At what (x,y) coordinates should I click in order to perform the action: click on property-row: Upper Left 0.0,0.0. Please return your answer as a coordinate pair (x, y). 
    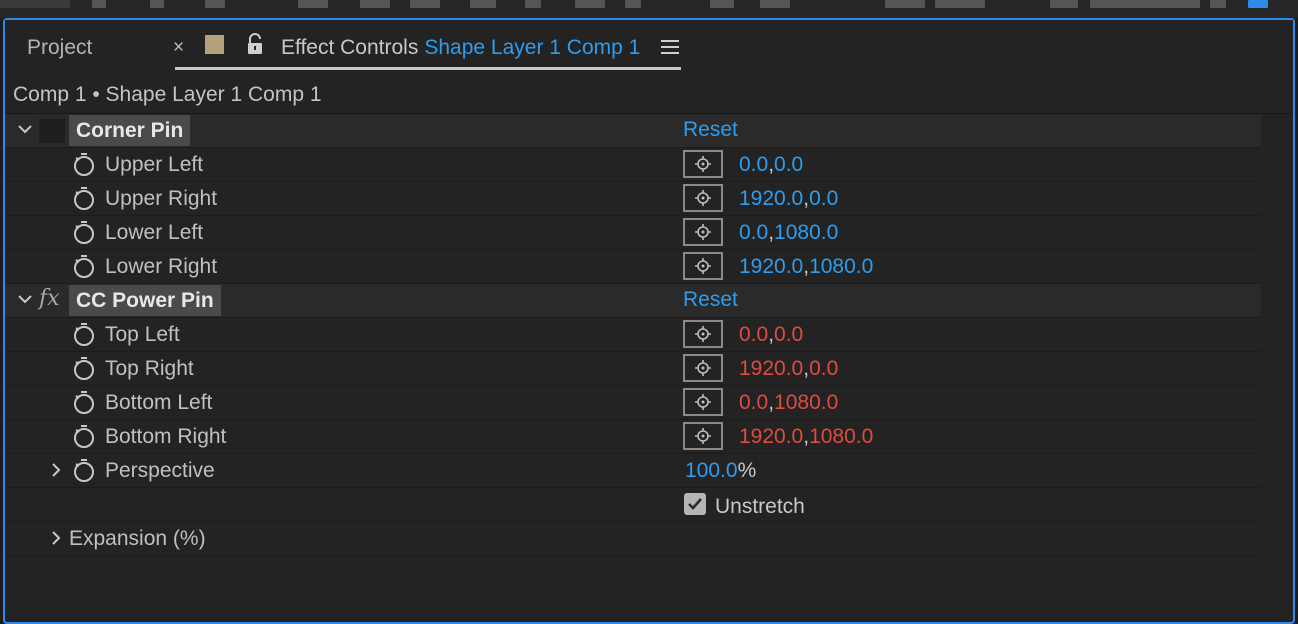
    Looking at the image, I should click on (633, 165).